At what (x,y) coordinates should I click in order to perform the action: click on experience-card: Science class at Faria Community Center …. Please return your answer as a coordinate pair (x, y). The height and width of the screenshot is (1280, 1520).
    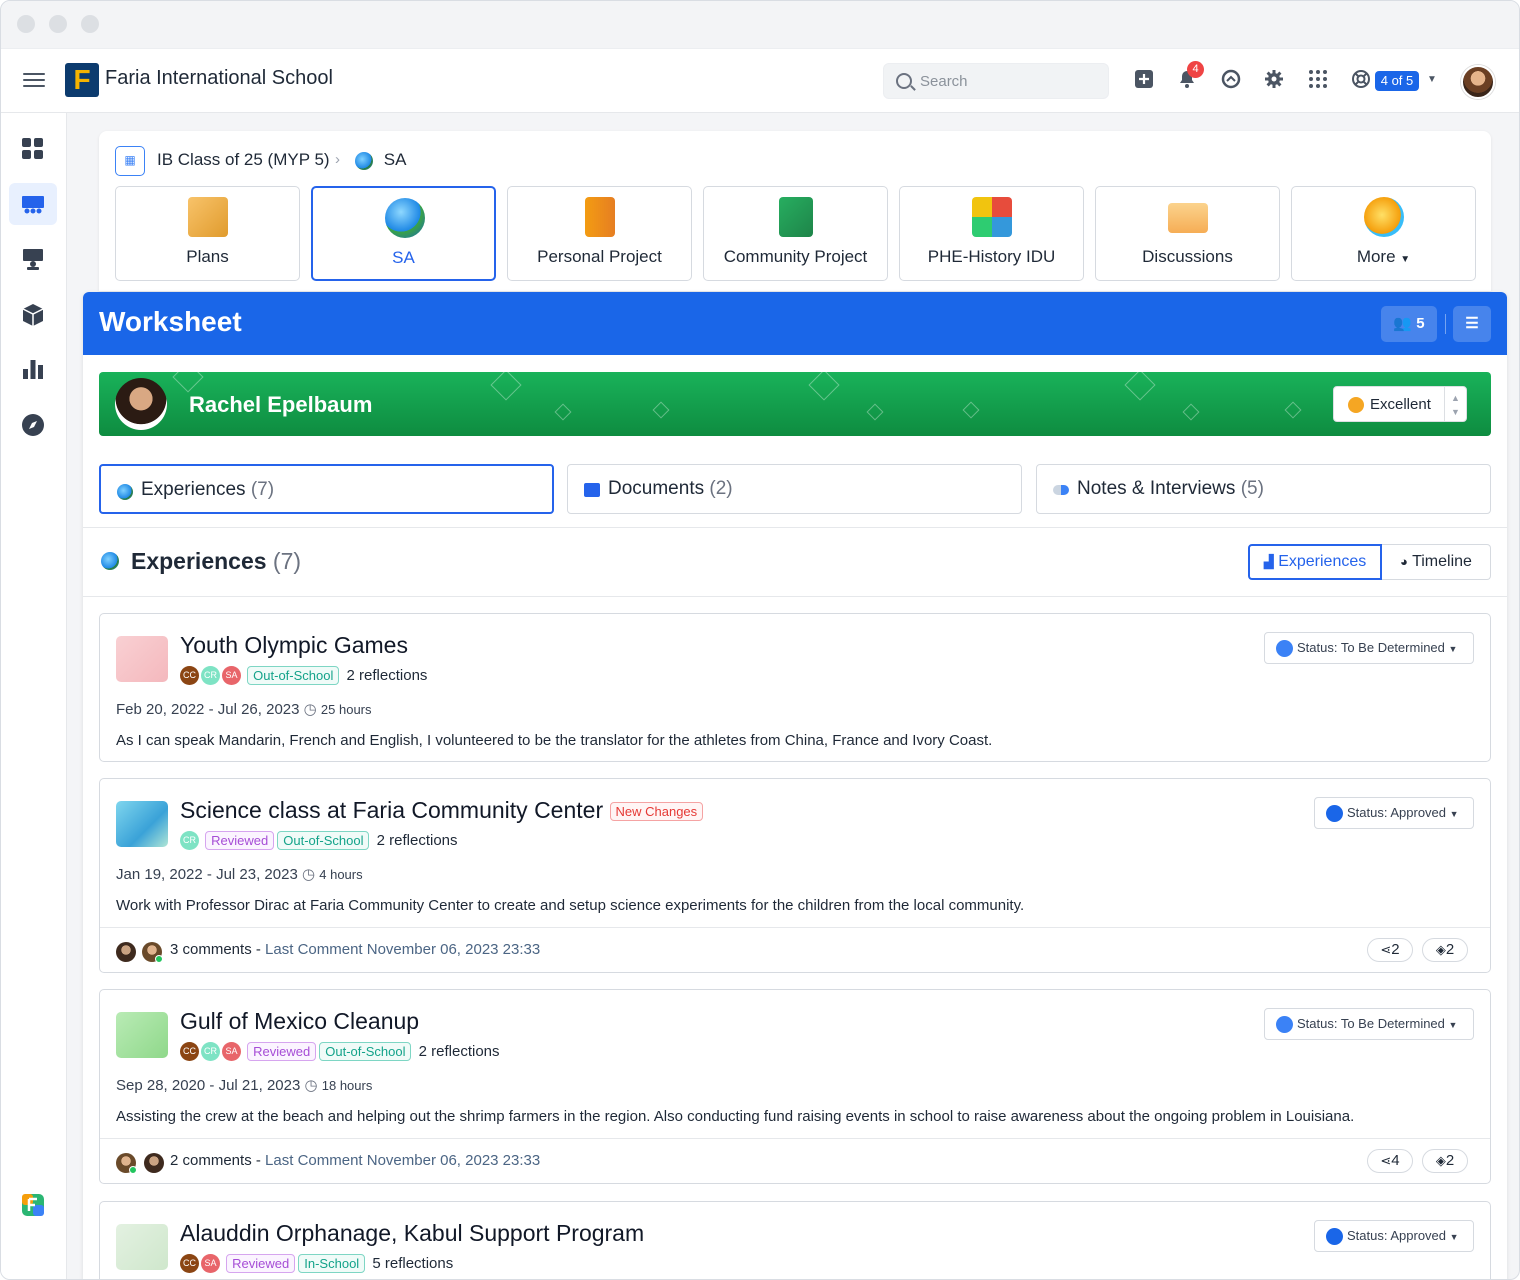
    Looking at the image, I should click on (795, 875).